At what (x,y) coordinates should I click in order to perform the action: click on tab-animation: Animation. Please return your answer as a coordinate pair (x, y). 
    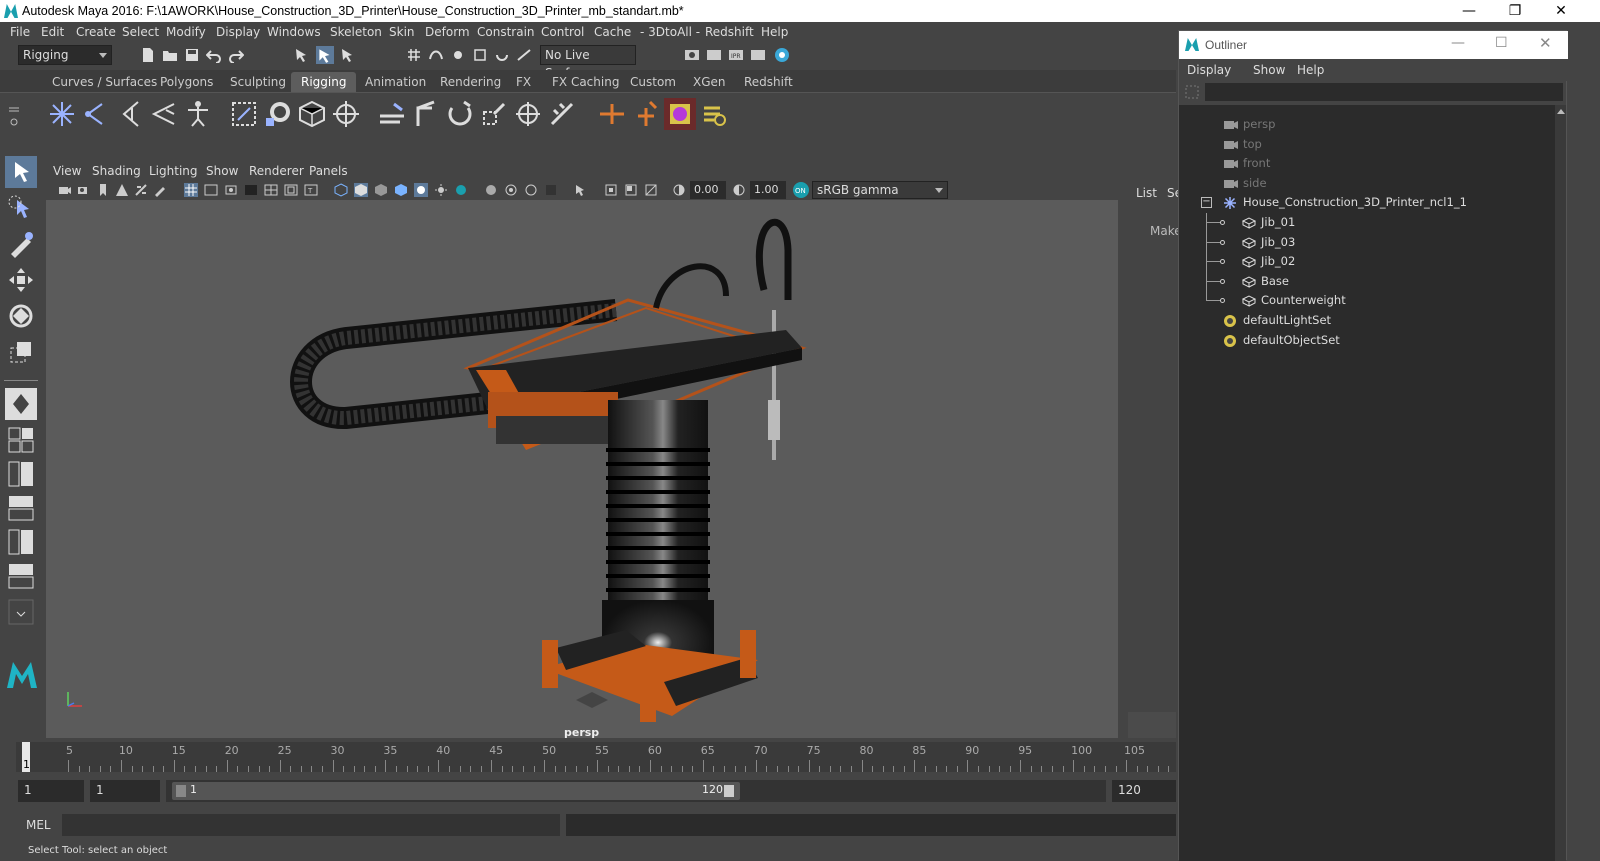
    Looking at the image, I should click on (395, 82).